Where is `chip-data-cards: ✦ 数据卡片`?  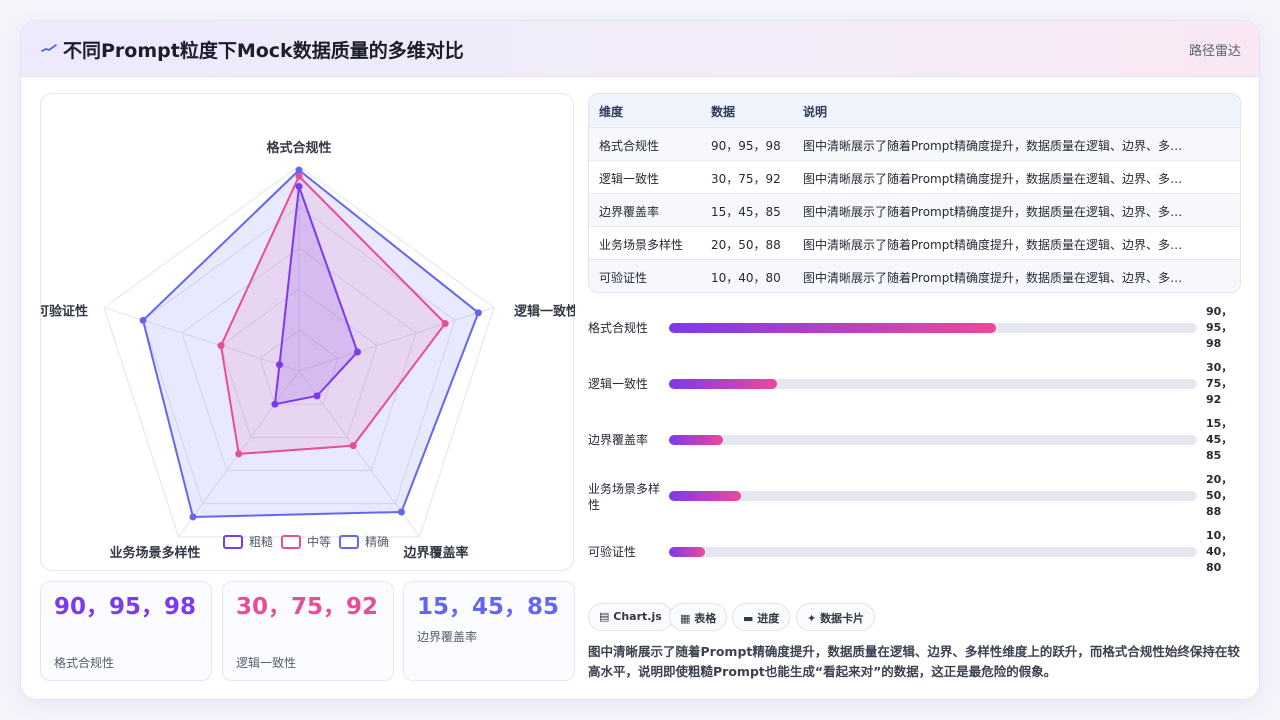 chip-data-cards: ✦ 数据卡片 is located at coordinates (836, 617).